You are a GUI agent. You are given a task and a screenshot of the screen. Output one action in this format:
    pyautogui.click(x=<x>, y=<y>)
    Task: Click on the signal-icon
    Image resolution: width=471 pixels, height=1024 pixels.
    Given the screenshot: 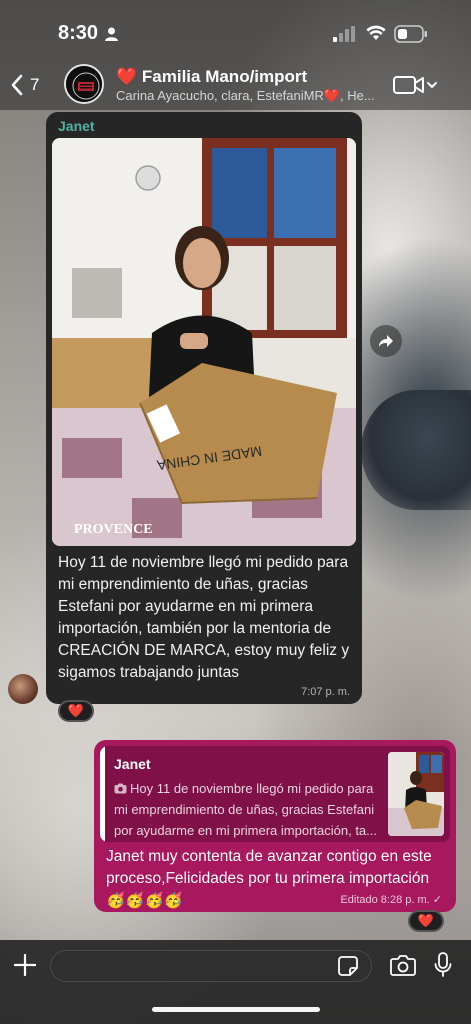 What is the action you would take?
    pyautogui.click(x=344, y=34)
    